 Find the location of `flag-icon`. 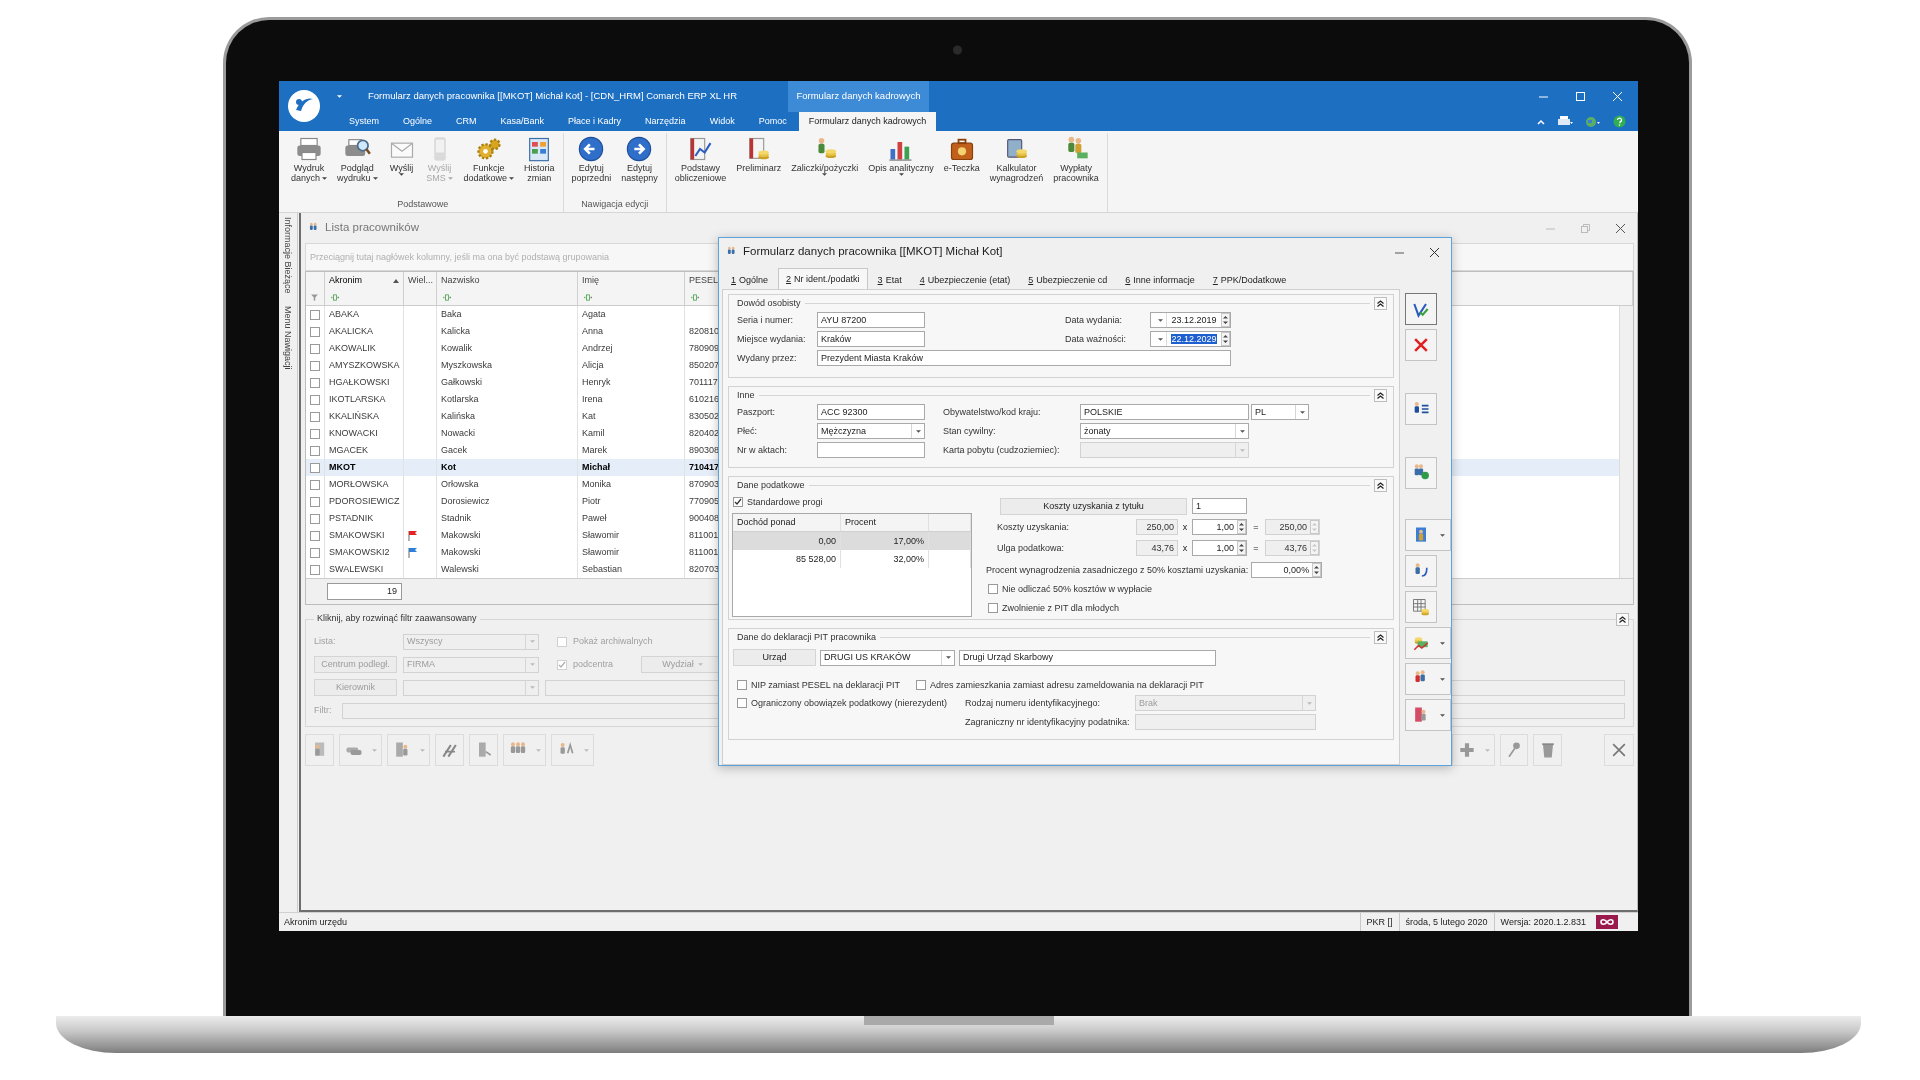

flag-icon is located at coordinates (412, 552).